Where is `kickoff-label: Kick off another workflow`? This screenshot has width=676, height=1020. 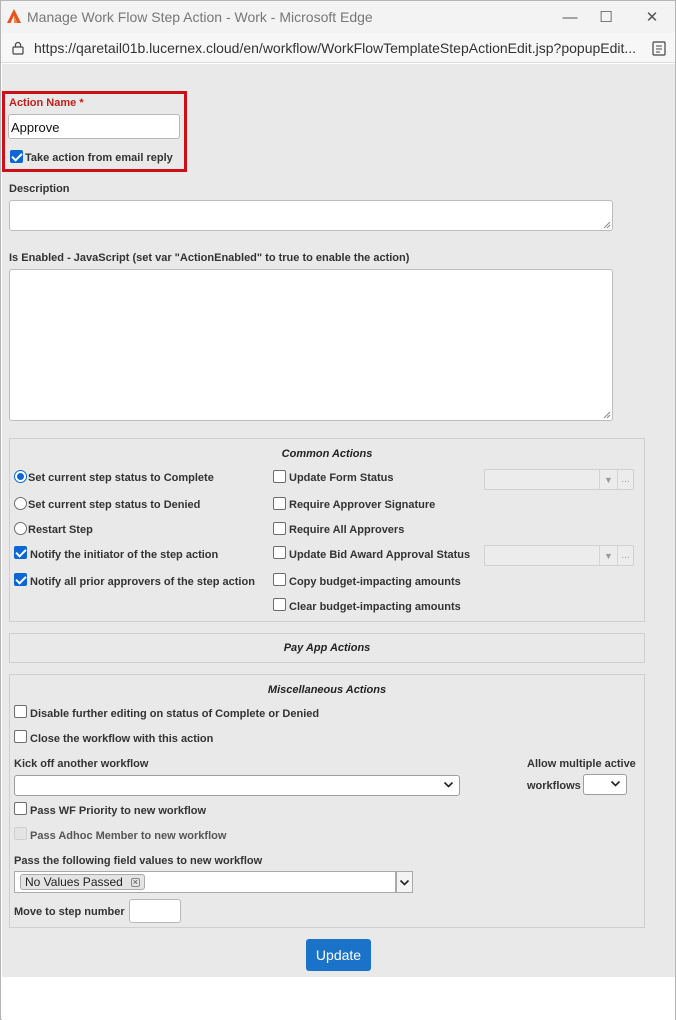 kickoff-label: Kick off another workflow is located at coordinates (81, 764).